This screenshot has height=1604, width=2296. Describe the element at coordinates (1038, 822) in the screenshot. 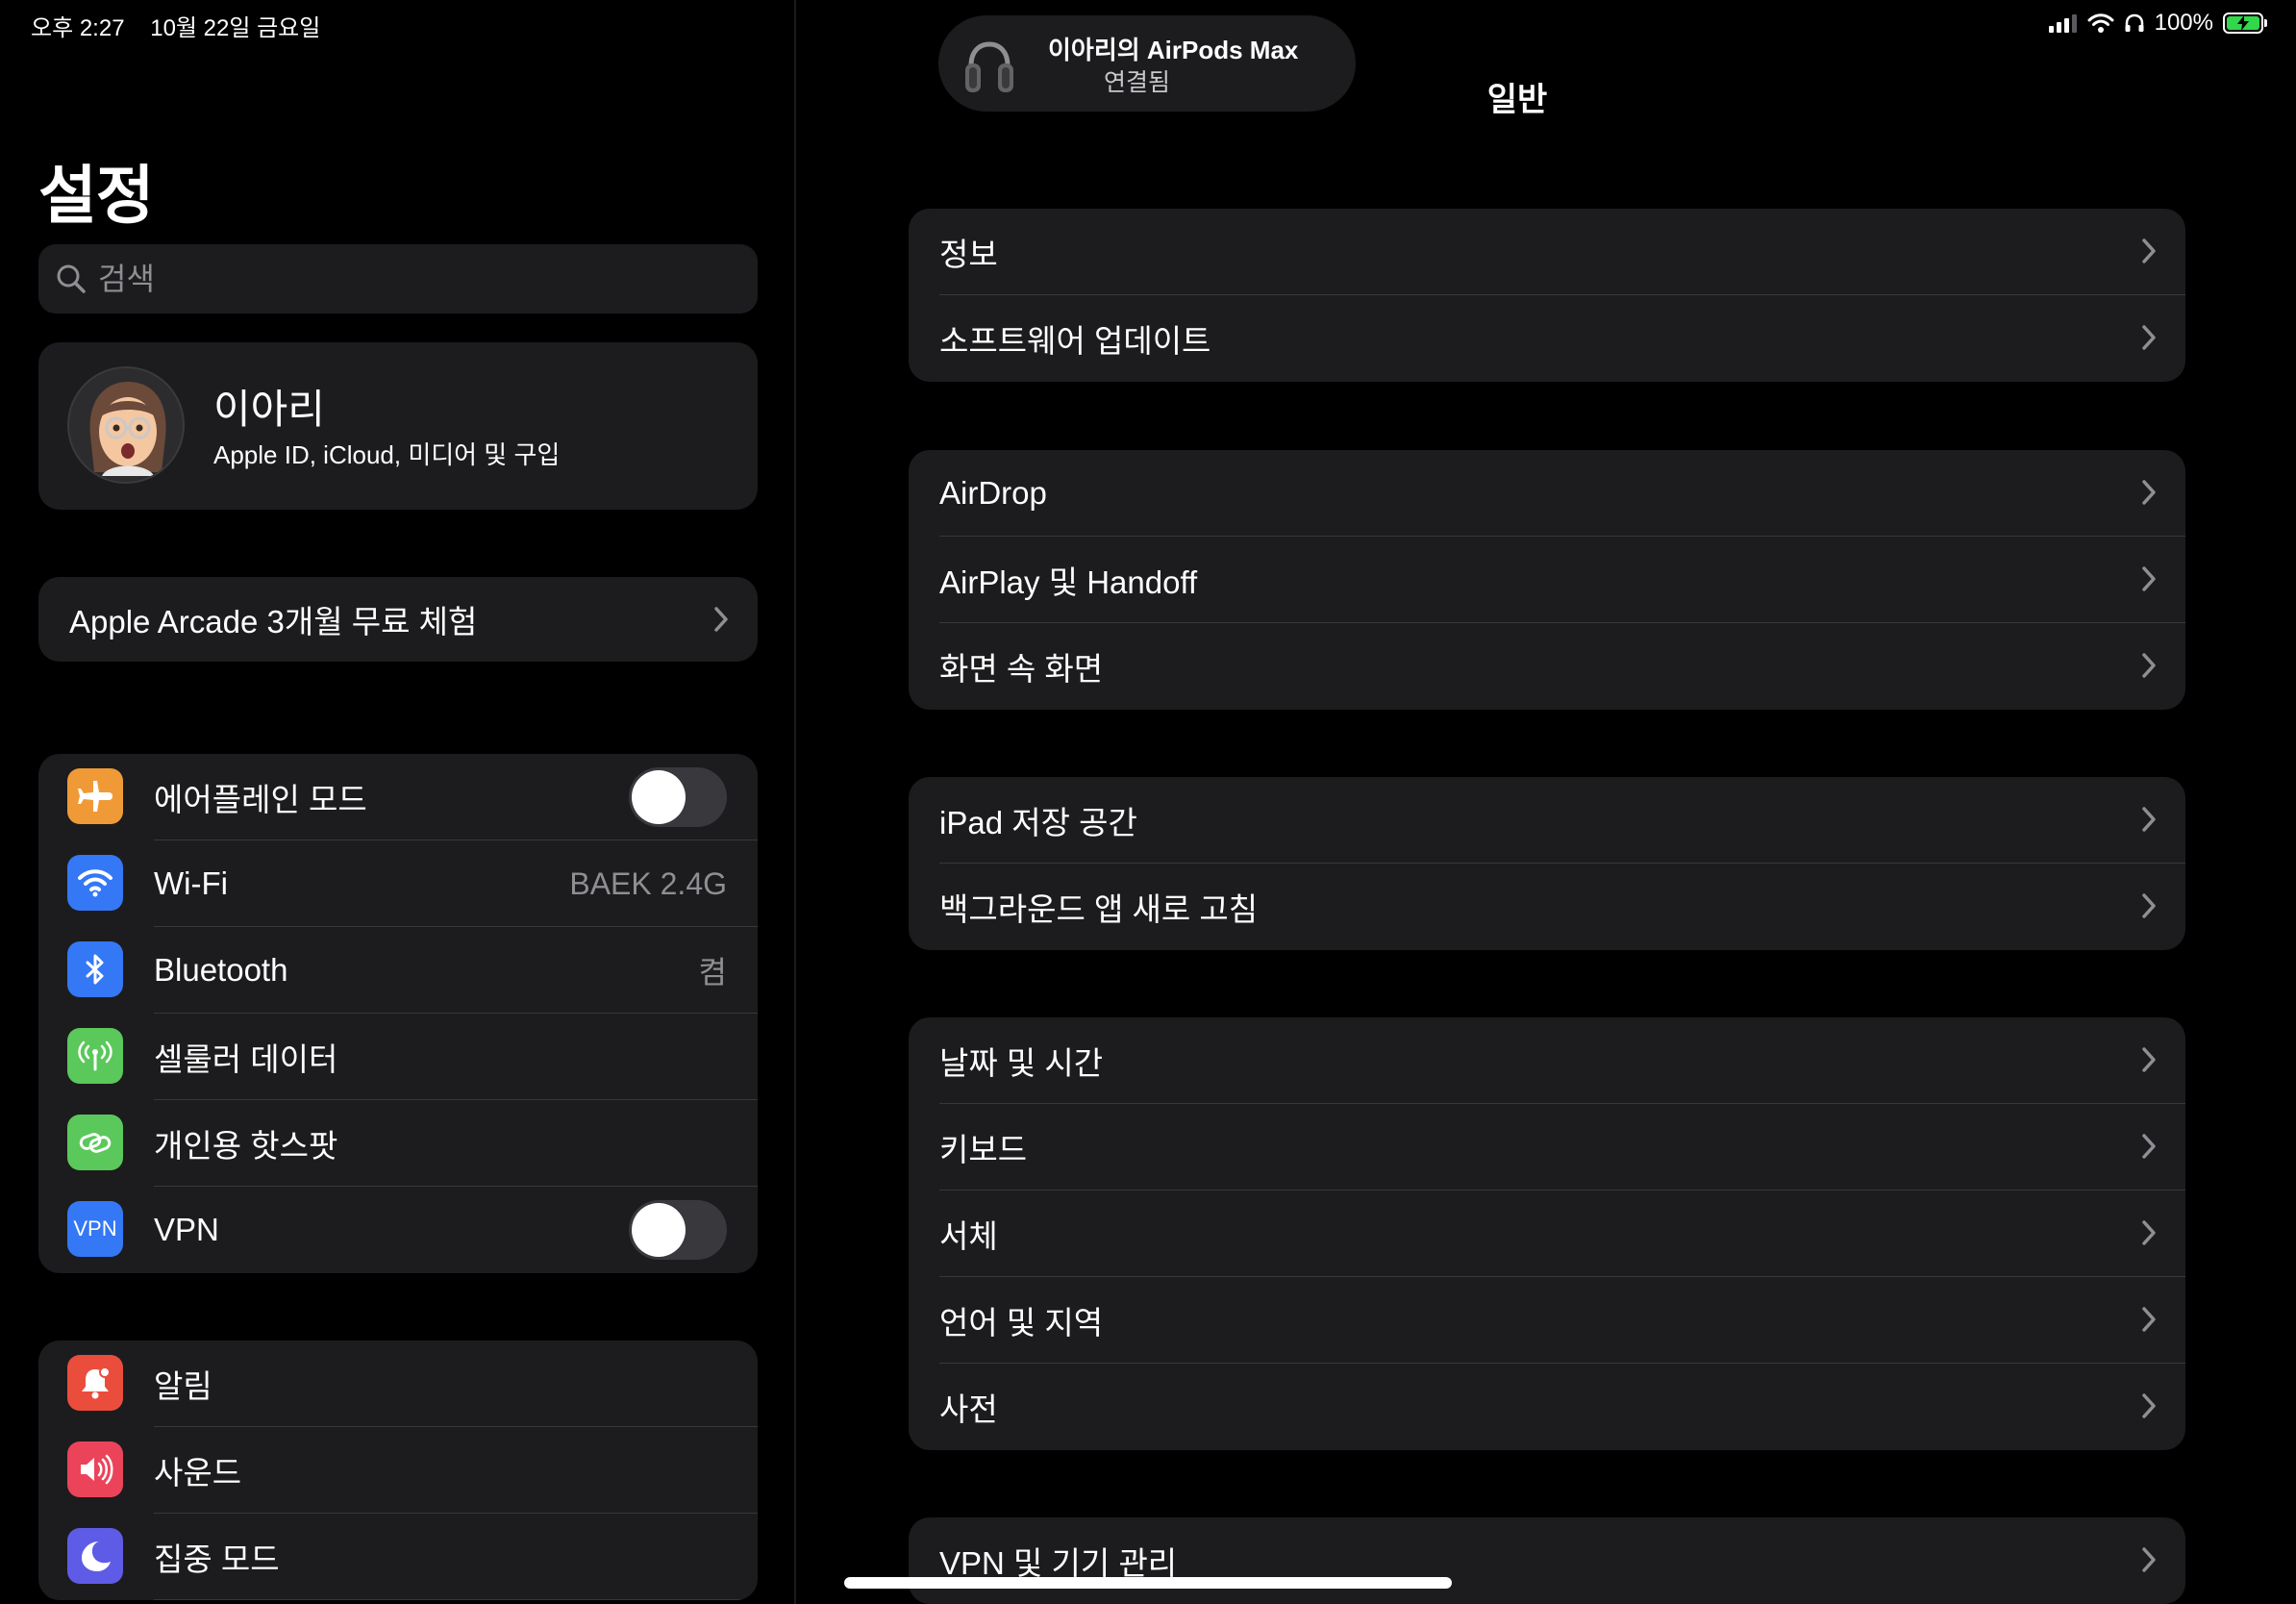

I see `settings-row-label: iPad 저장 공간` at that location.